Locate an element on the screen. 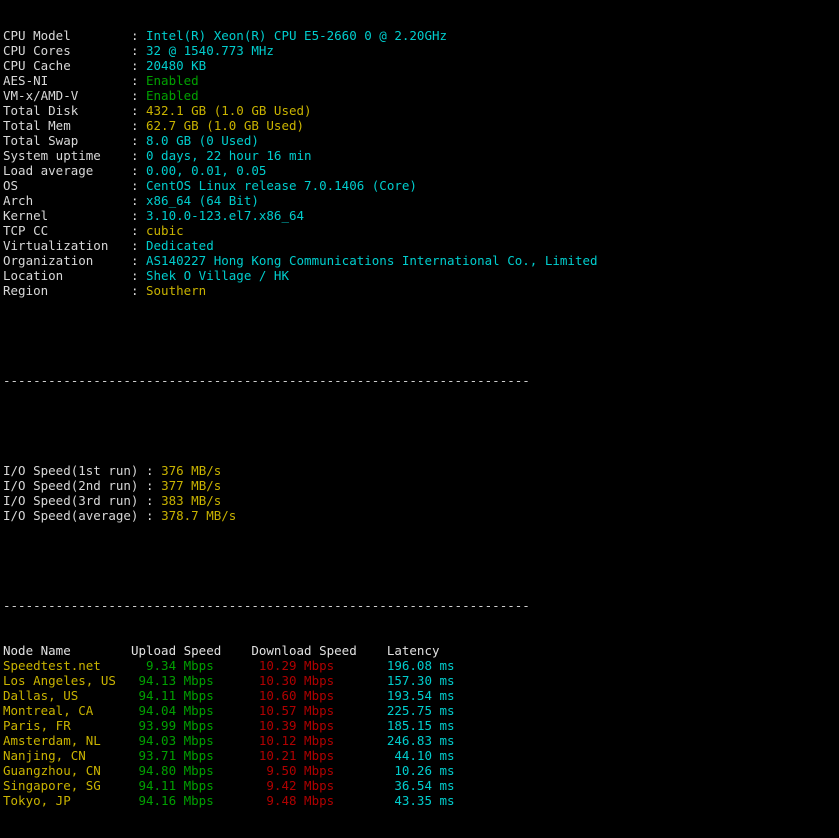  sysinfo-row: Load average : 0.00, 0.01, 0.05 is located at coordinates (300, 170).